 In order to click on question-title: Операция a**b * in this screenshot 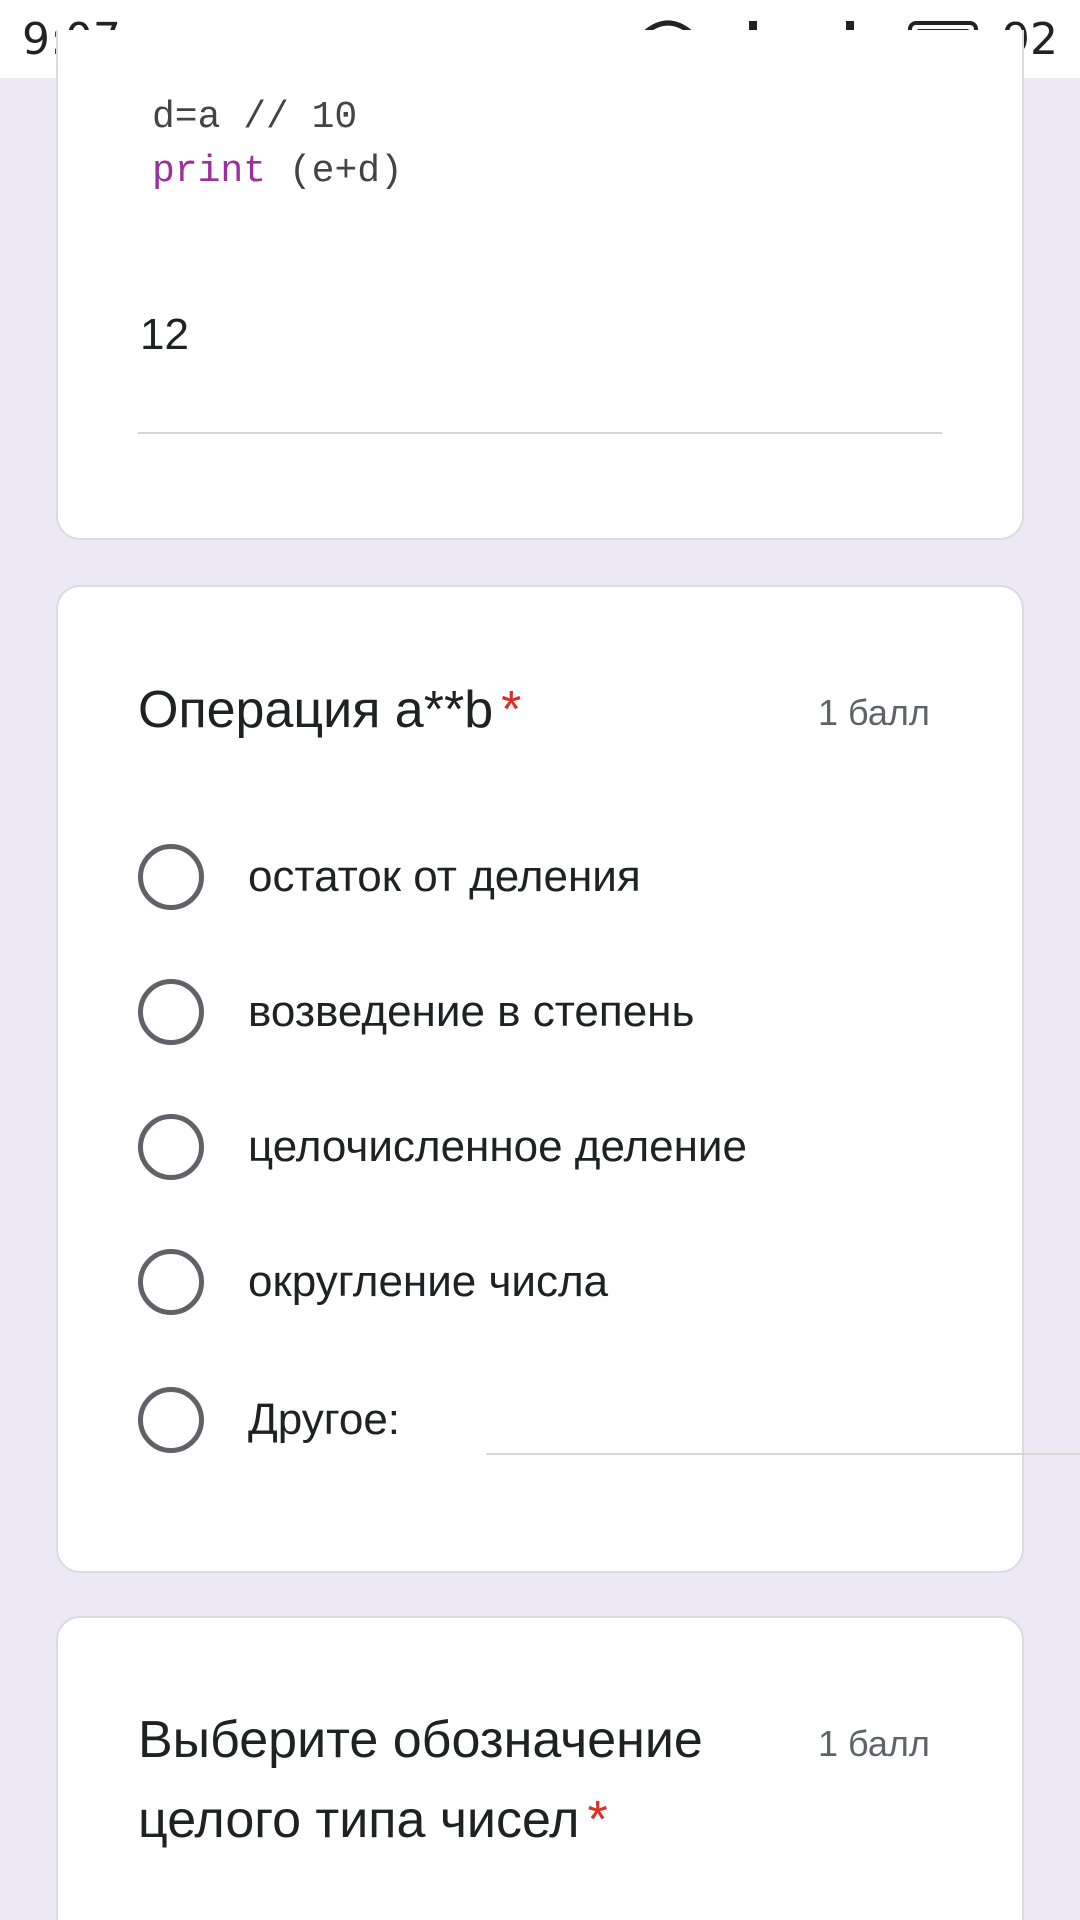, I will do `click(329, 710)`.